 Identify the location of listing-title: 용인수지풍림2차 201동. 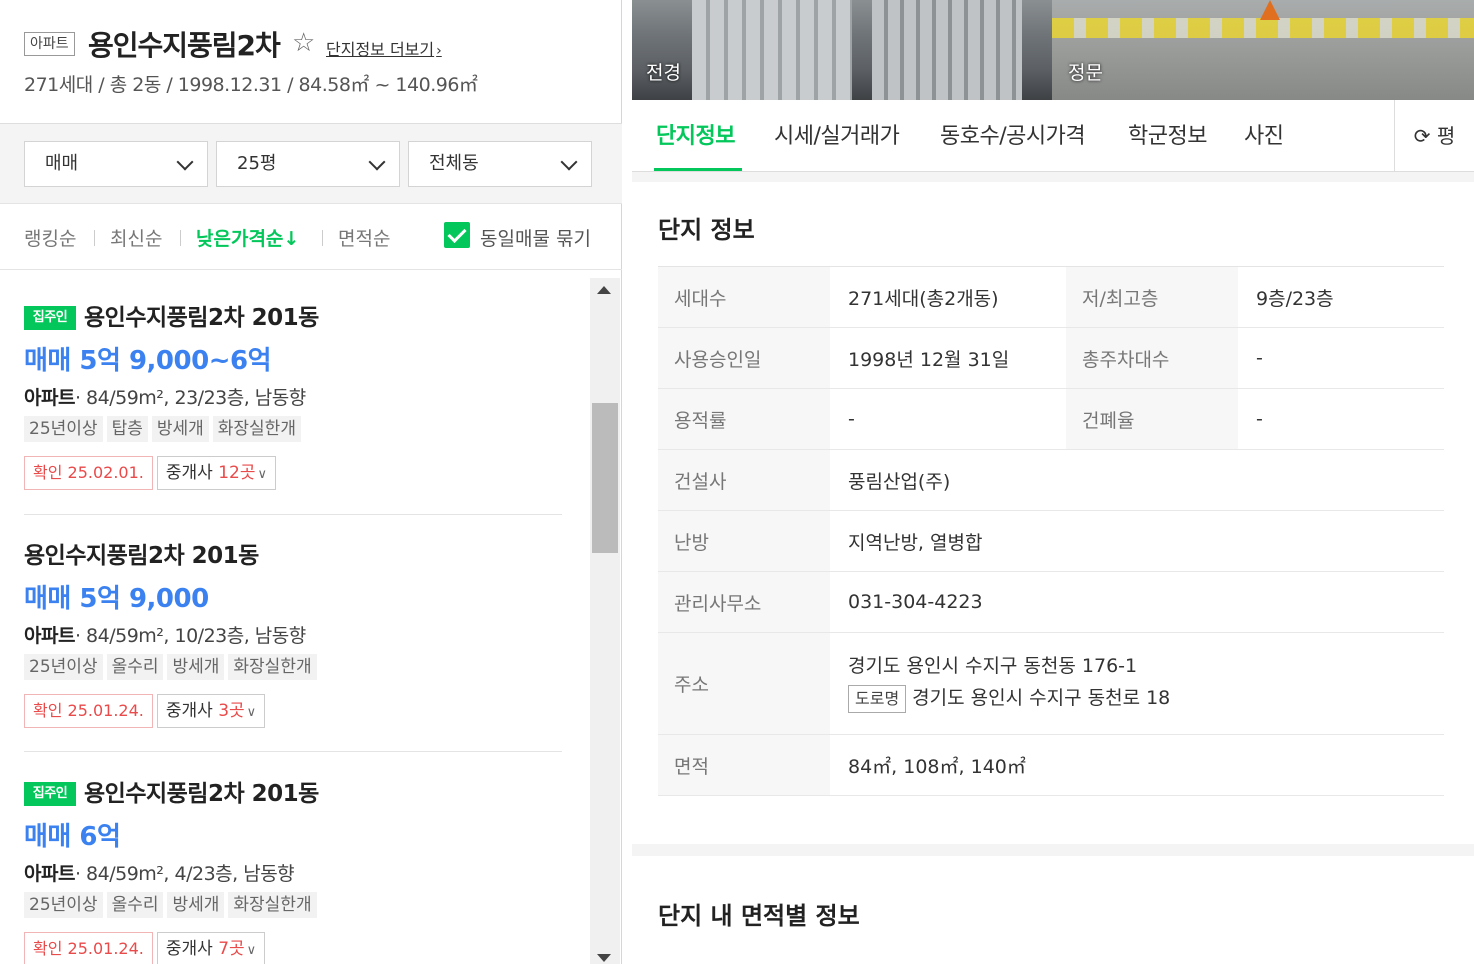
(201, 794).